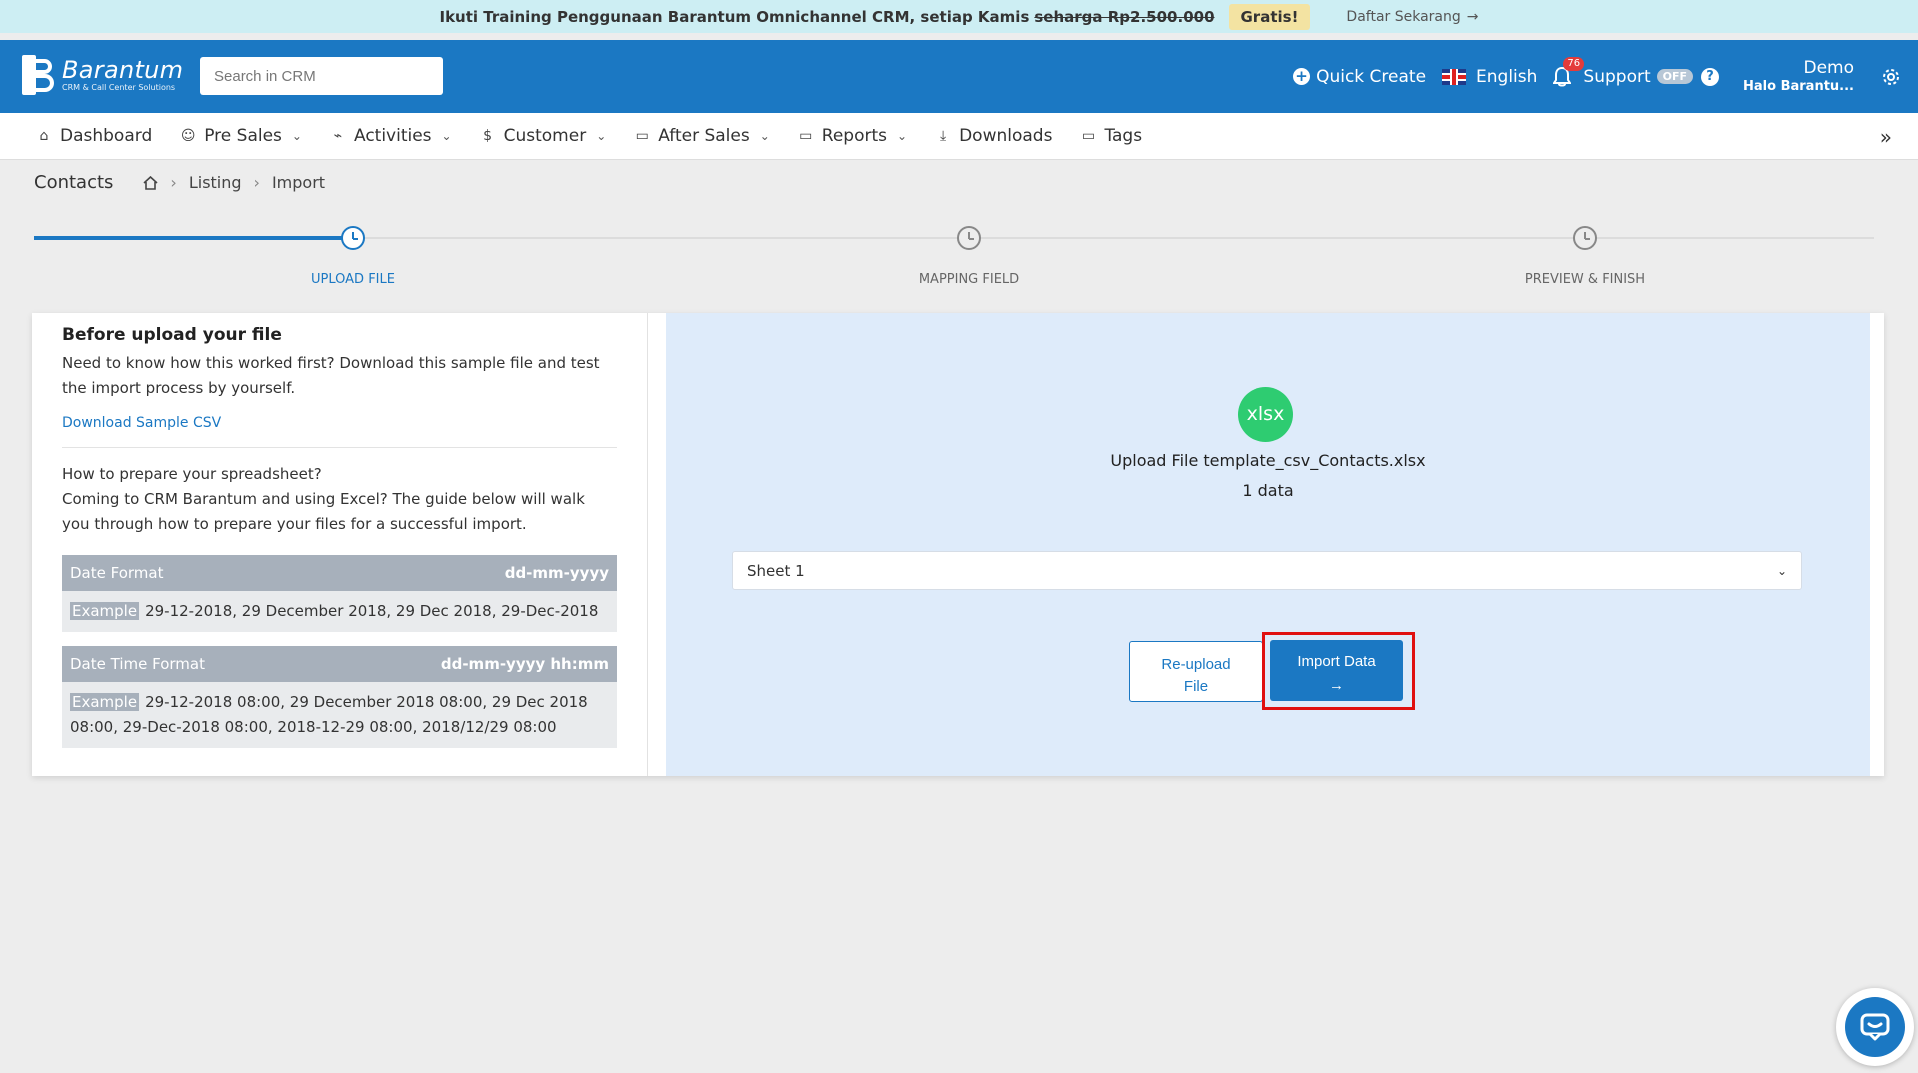 Image resolution: width=1918 pixels, height=1073 pixels. I want to click on nav-label: Downloads, so click(1006, 136).